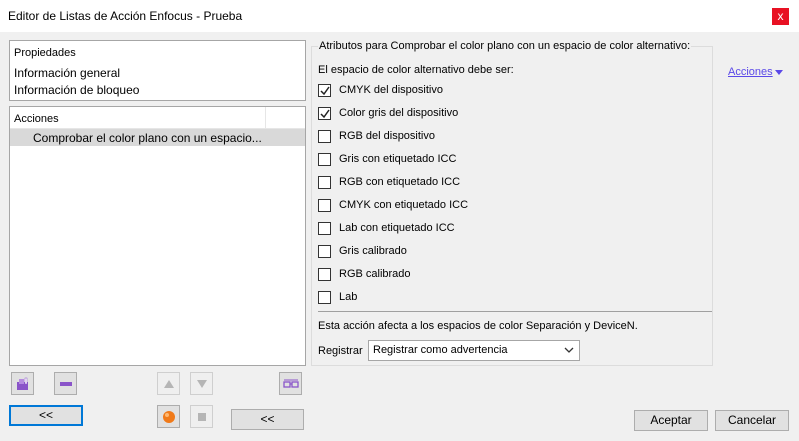 The width and height of the screenshot is (799, 441). Describe the element at coordinates (400, 182) in the screenshot. I see `checkbox-label: RGB con etiquetado ICC` at that location.